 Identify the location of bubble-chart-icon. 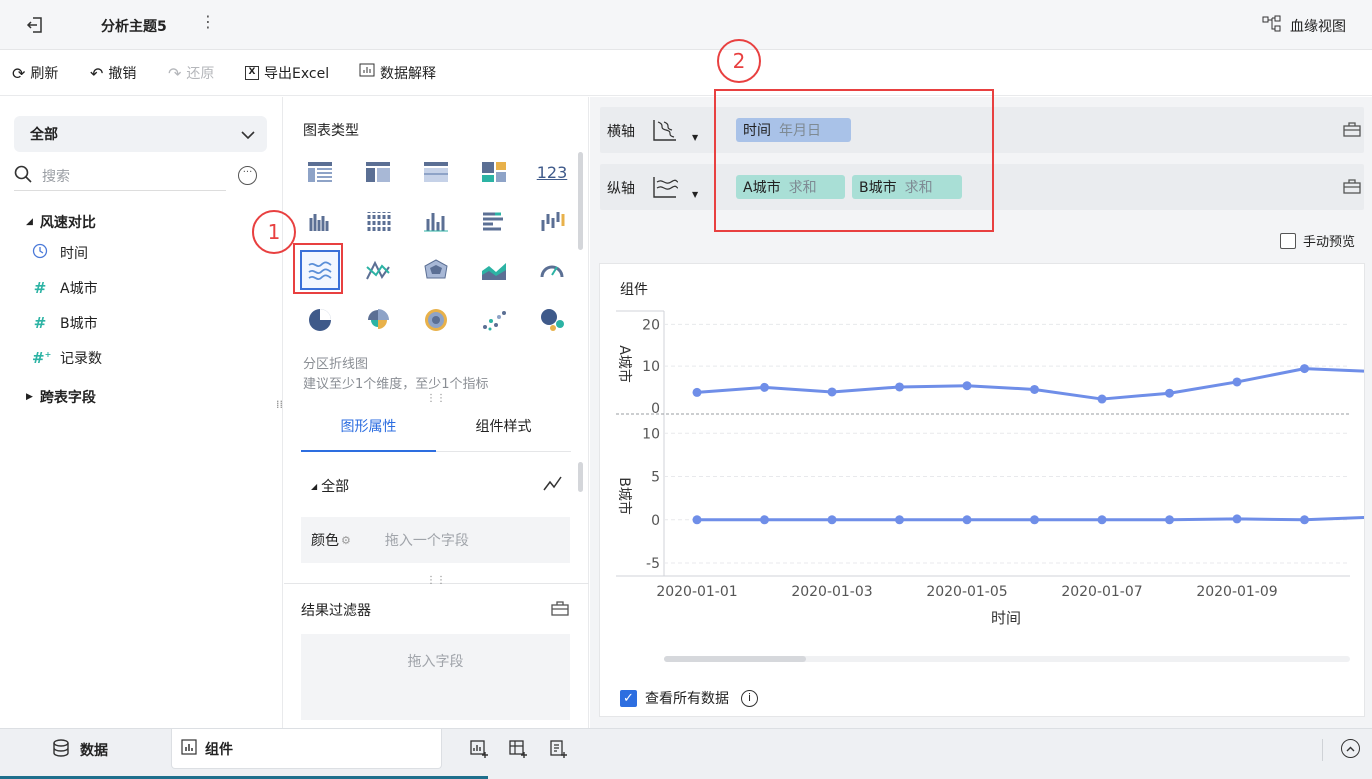
(552, 320).